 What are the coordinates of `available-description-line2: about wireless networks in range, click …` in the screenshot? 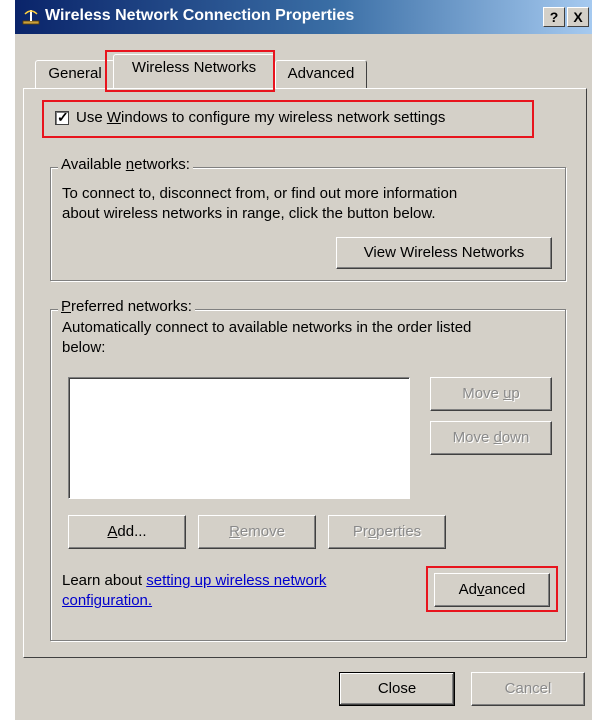 It's located at (249, 213).